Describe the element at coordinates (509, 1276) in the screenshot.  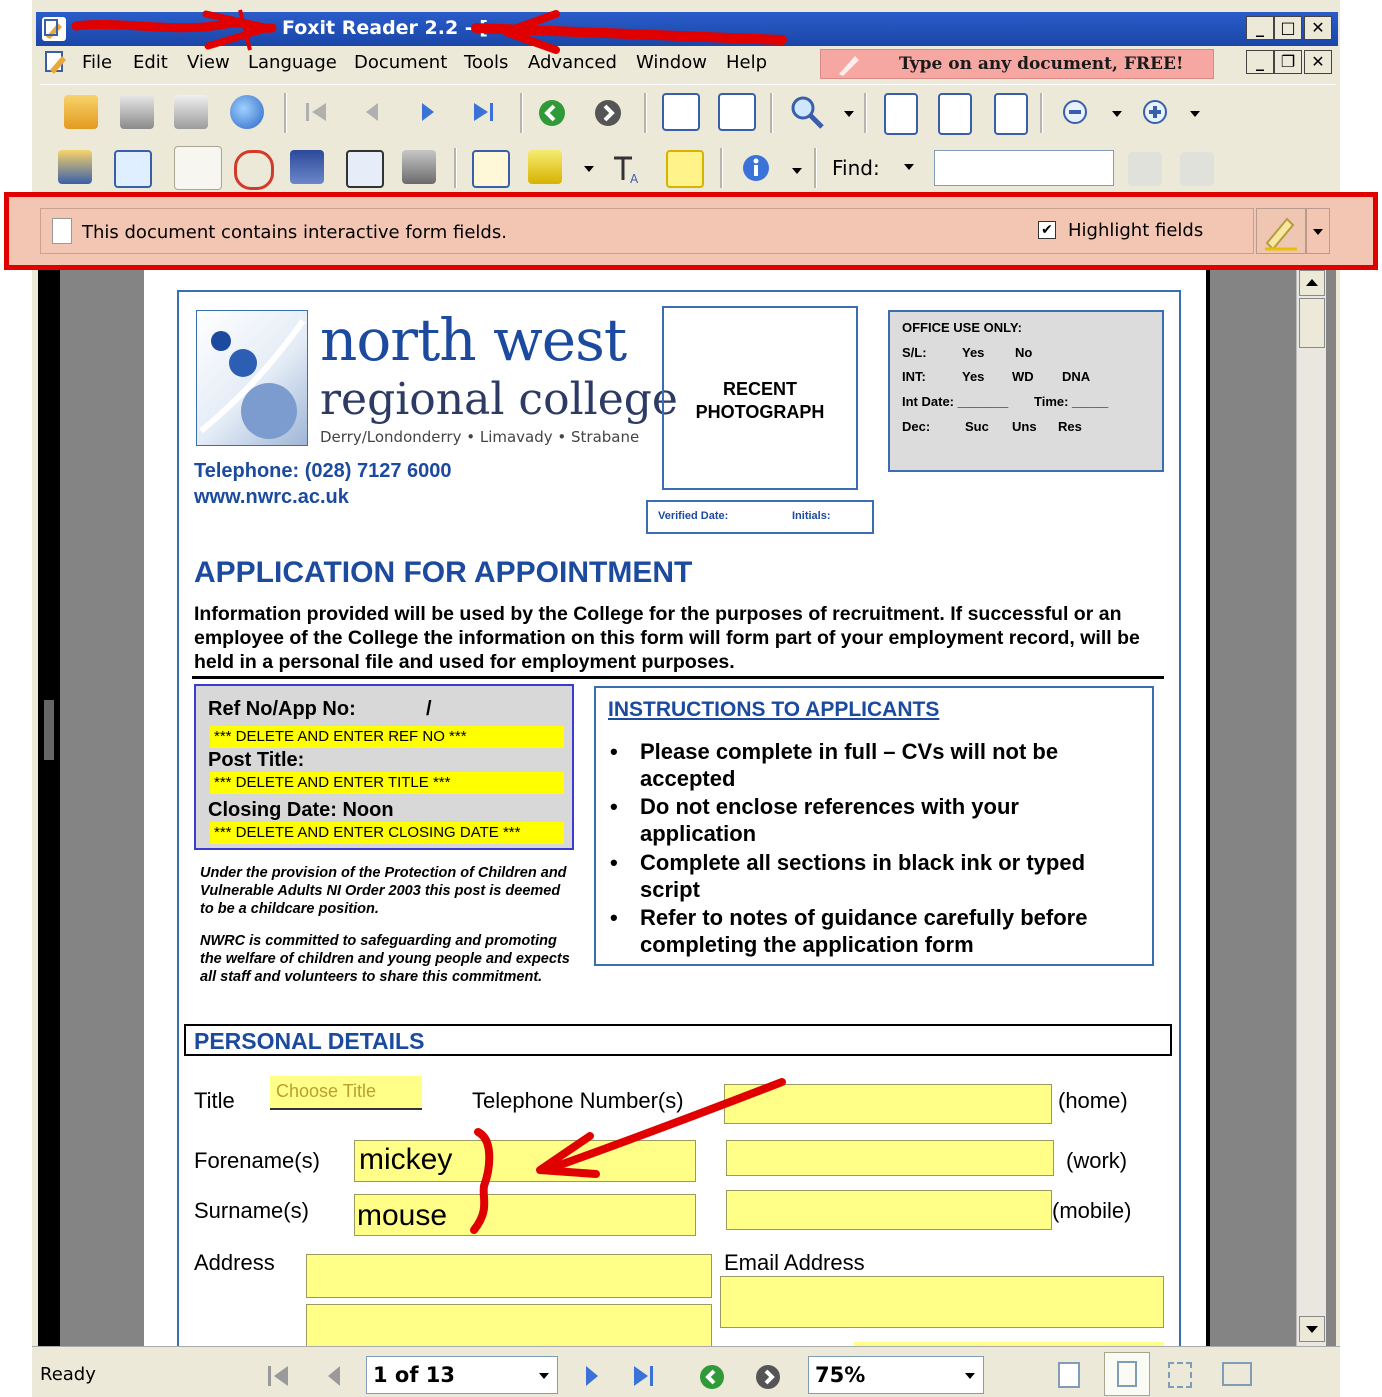
I see `address-line-1-field` at that location.